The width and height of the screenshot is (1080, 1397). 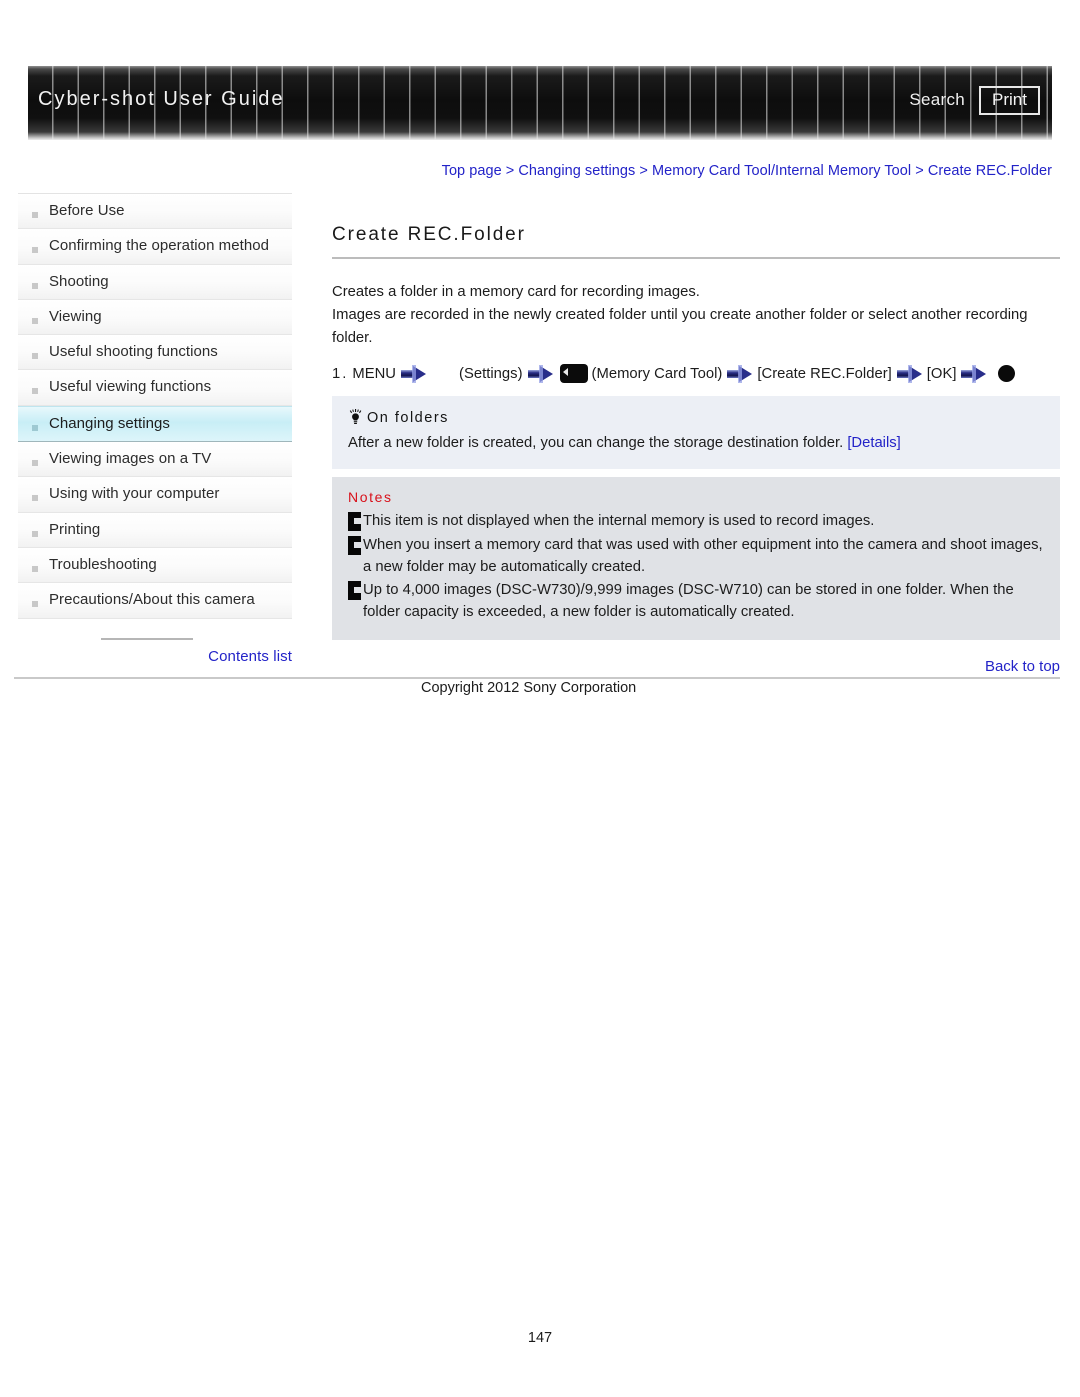 I want to click on sidebar-item-viewing-images-on-a-tv: Viewing images on a TV, so click(x=155, y=460).